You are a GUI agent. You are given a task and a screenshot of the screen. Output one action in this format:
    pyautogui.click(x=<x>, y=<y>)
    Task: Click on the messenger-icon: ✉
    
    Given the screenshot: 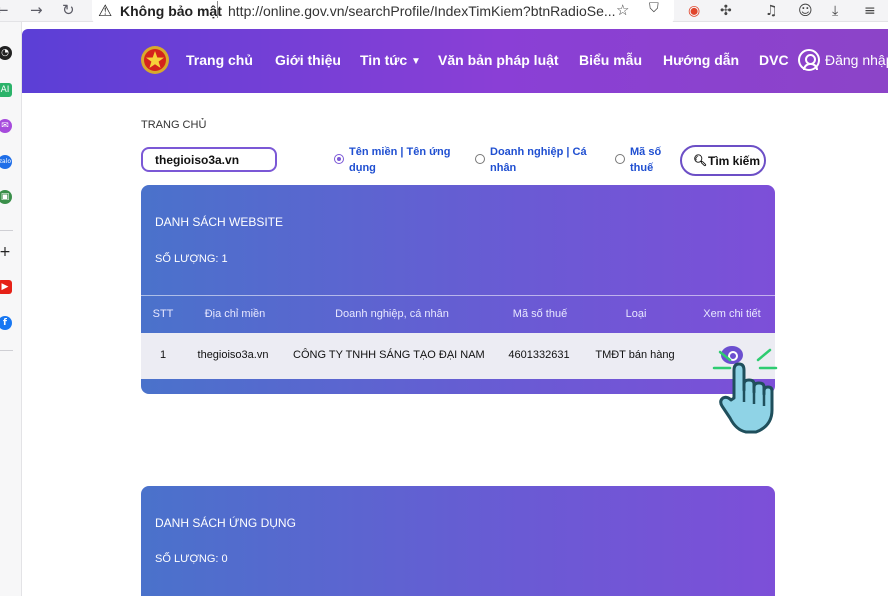 What is the action you would take?
    pyautogui.click(x=6, y=126)
    